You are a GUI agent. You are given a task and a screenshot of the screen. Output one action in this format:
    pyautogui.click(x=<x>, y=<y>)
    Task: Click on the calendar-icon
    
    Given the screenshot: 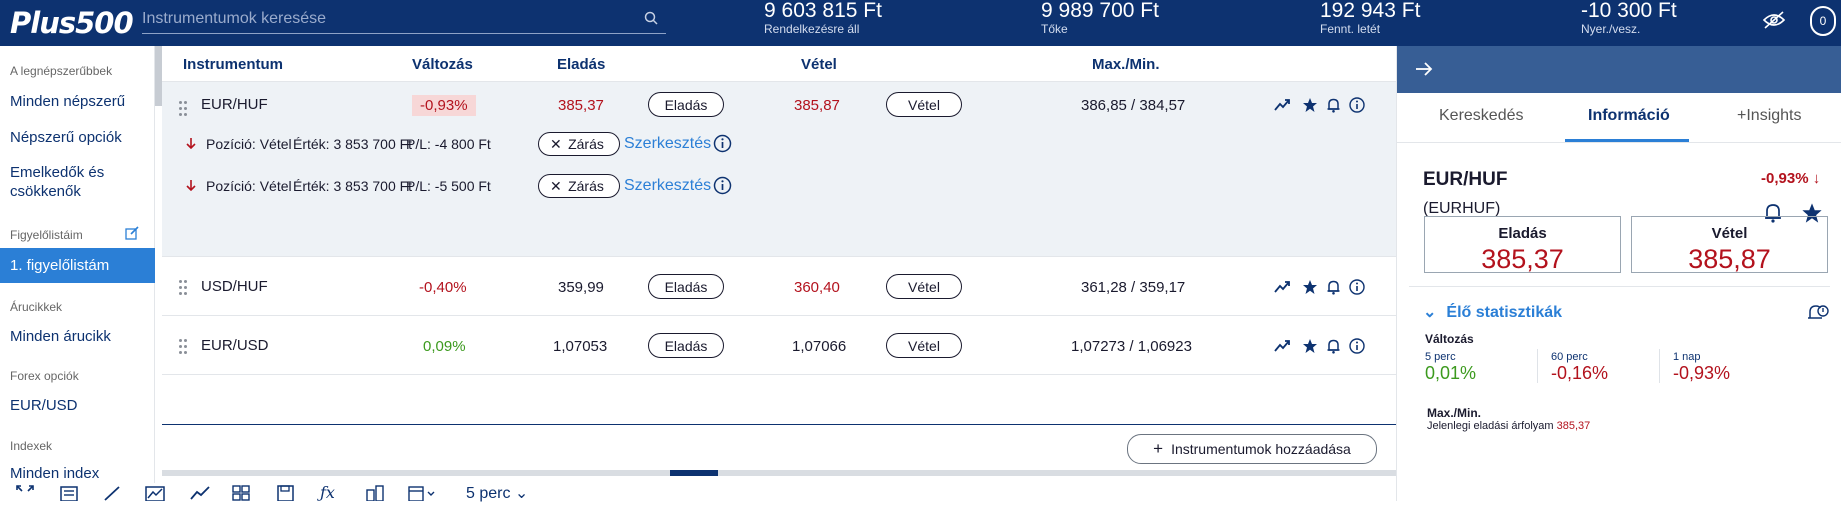 What is the action you would take?
    pyautogui.click(x=423, y=495)
    